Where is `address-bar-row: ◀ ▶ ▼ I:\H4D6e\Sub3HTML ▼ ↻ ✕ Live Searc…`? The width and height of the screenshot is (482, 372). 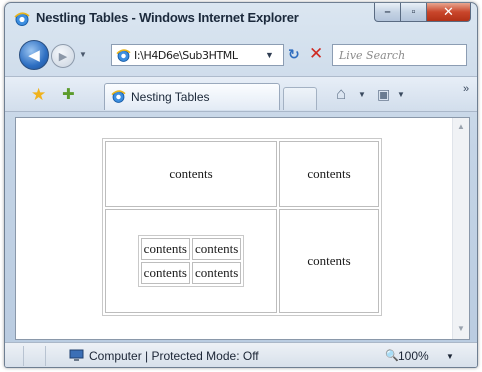
address-bar-row: ◀ ▶ ▼ I:\H4D6e\Sub3HTML ▼ ↻ ✕ Live Searc… is located at coordinates (241, 55).